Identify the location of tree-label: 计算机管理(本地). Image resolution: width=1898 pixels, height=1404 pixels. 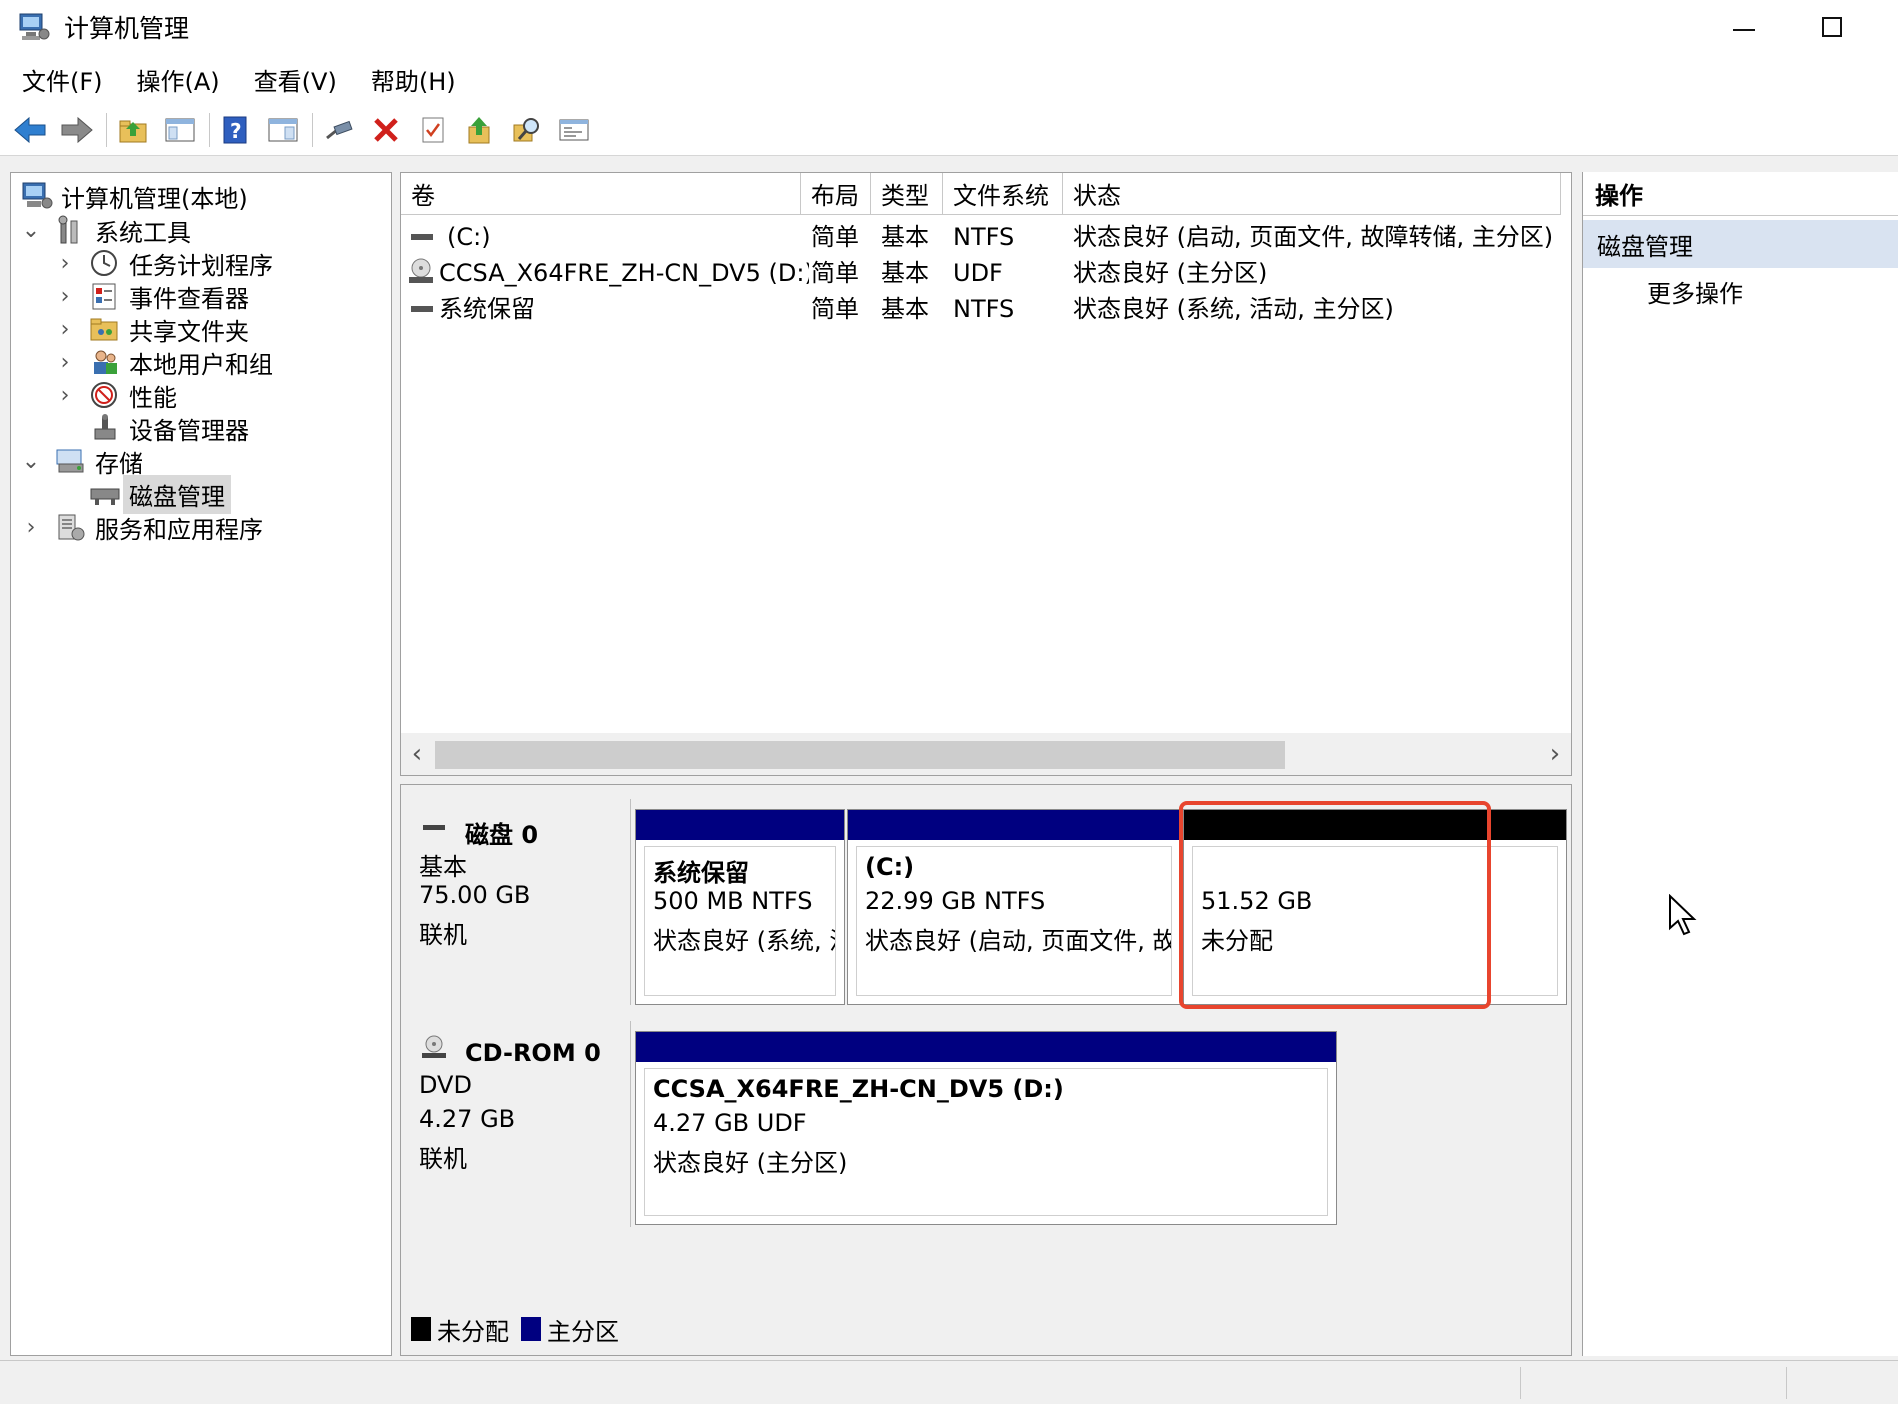
(154, 198).